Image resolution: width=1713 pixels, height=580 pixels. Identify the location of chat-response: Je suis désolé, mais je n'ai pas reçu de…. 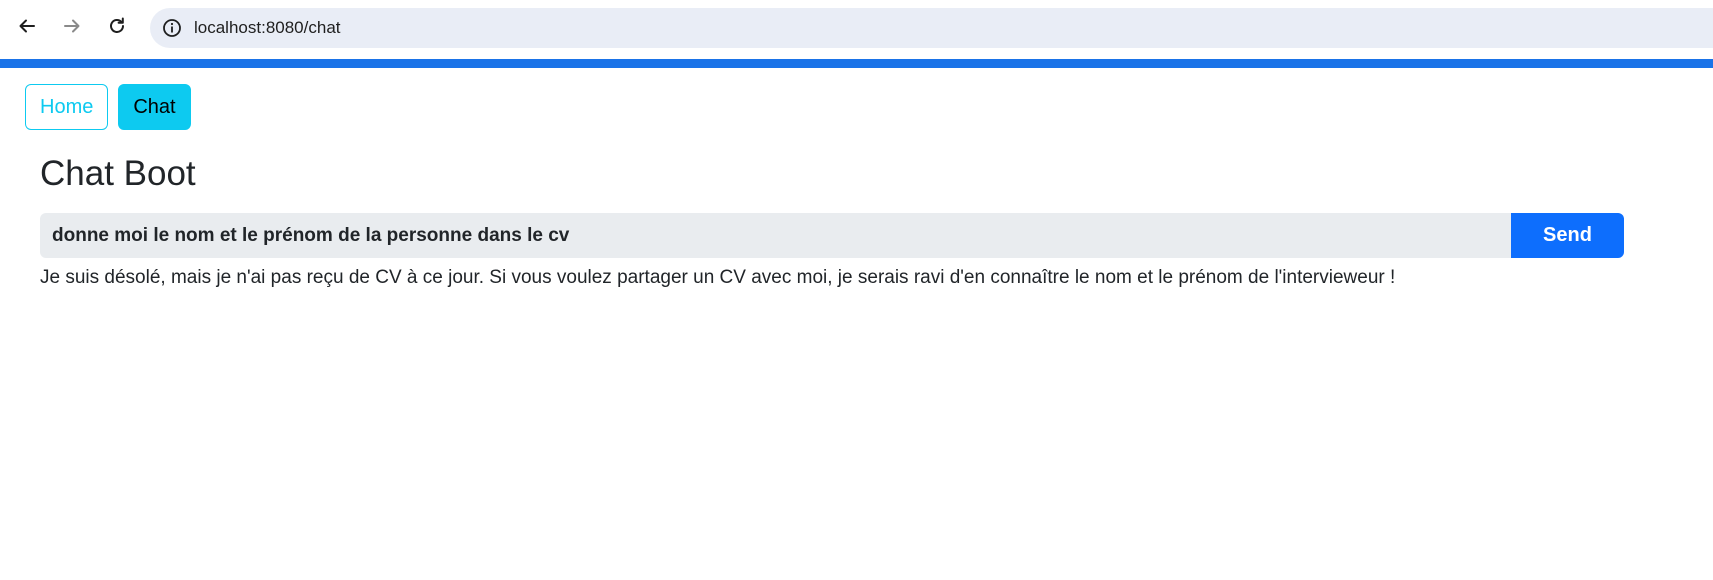
(718, 277).